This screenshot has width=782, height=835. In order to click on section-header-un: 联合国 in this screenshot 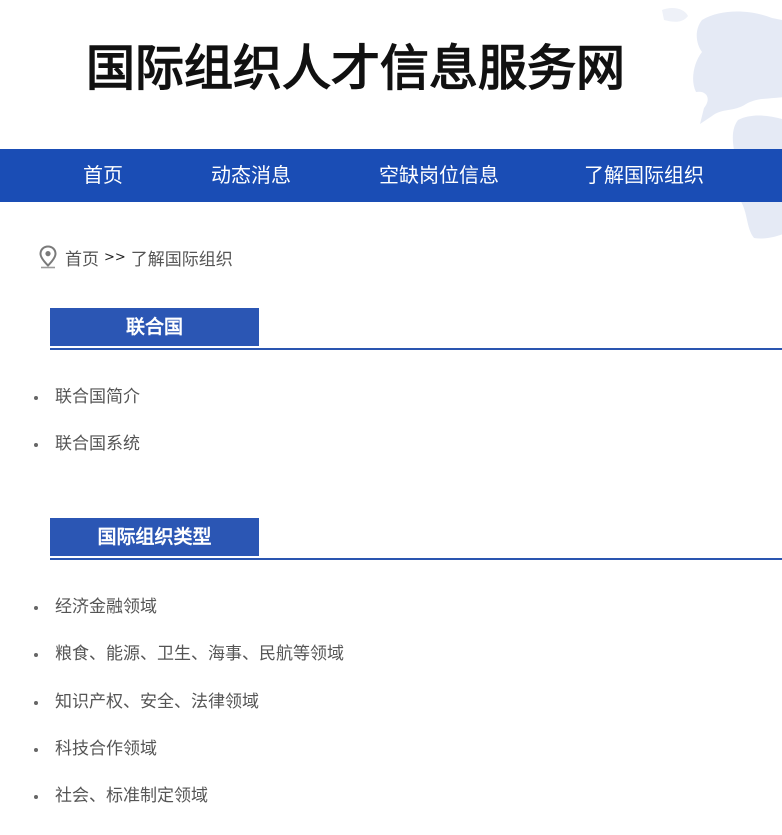, I will do `click(416, 329)`.